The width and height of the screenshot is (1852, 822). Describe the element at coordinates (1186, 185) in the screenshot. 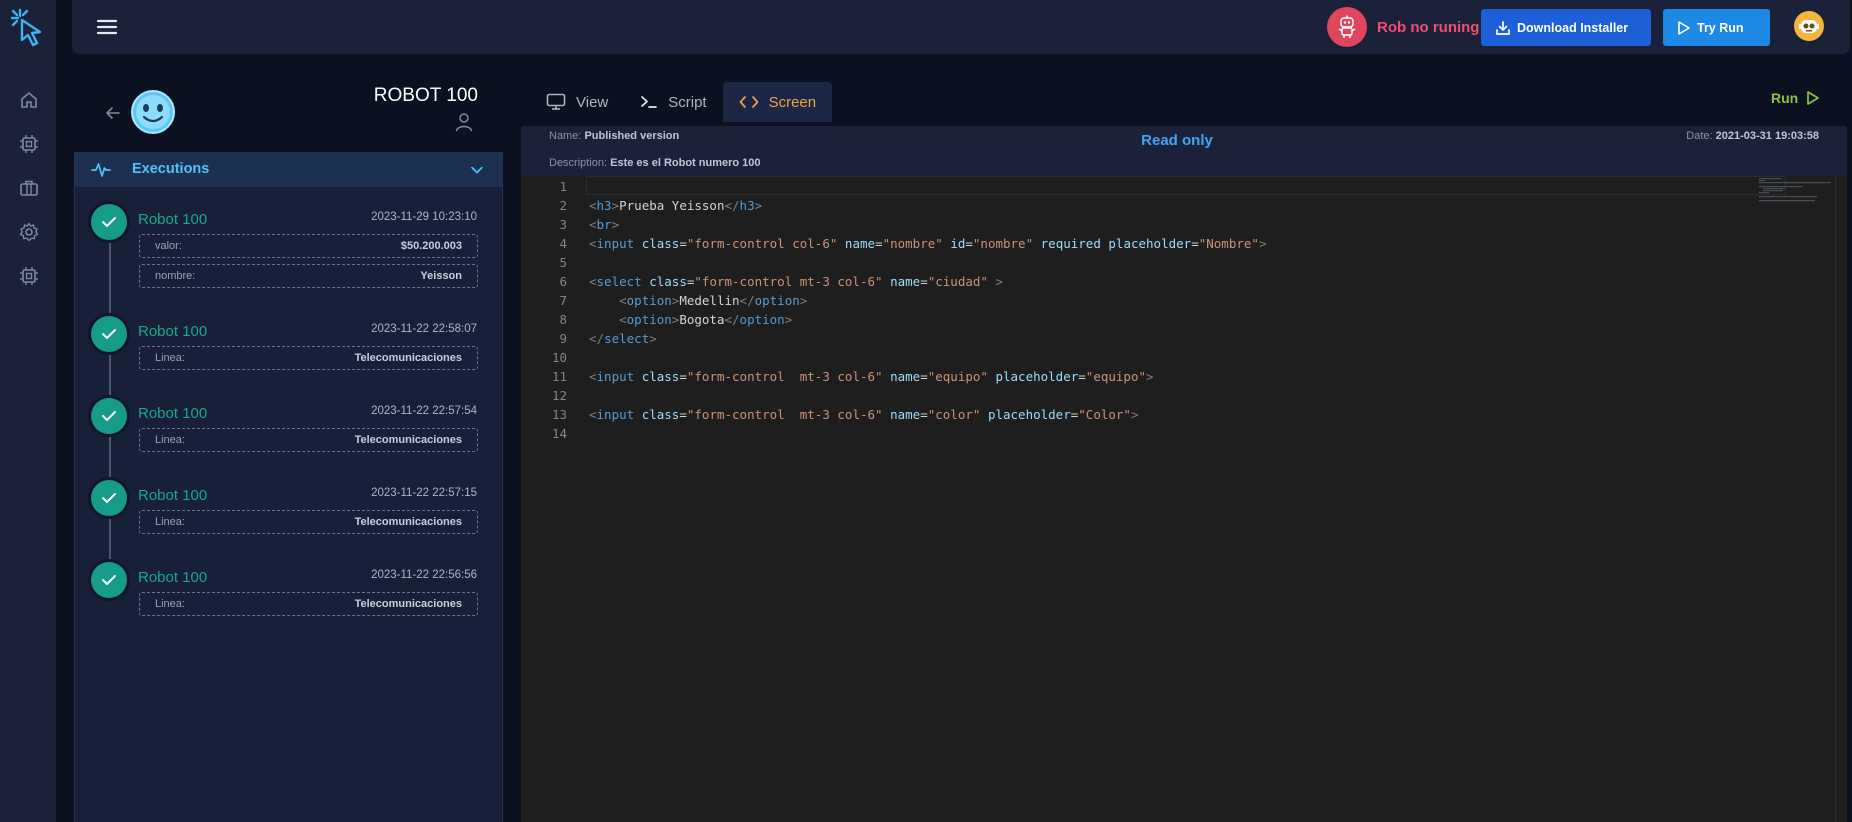

I see `current-line-highlight` at that location.